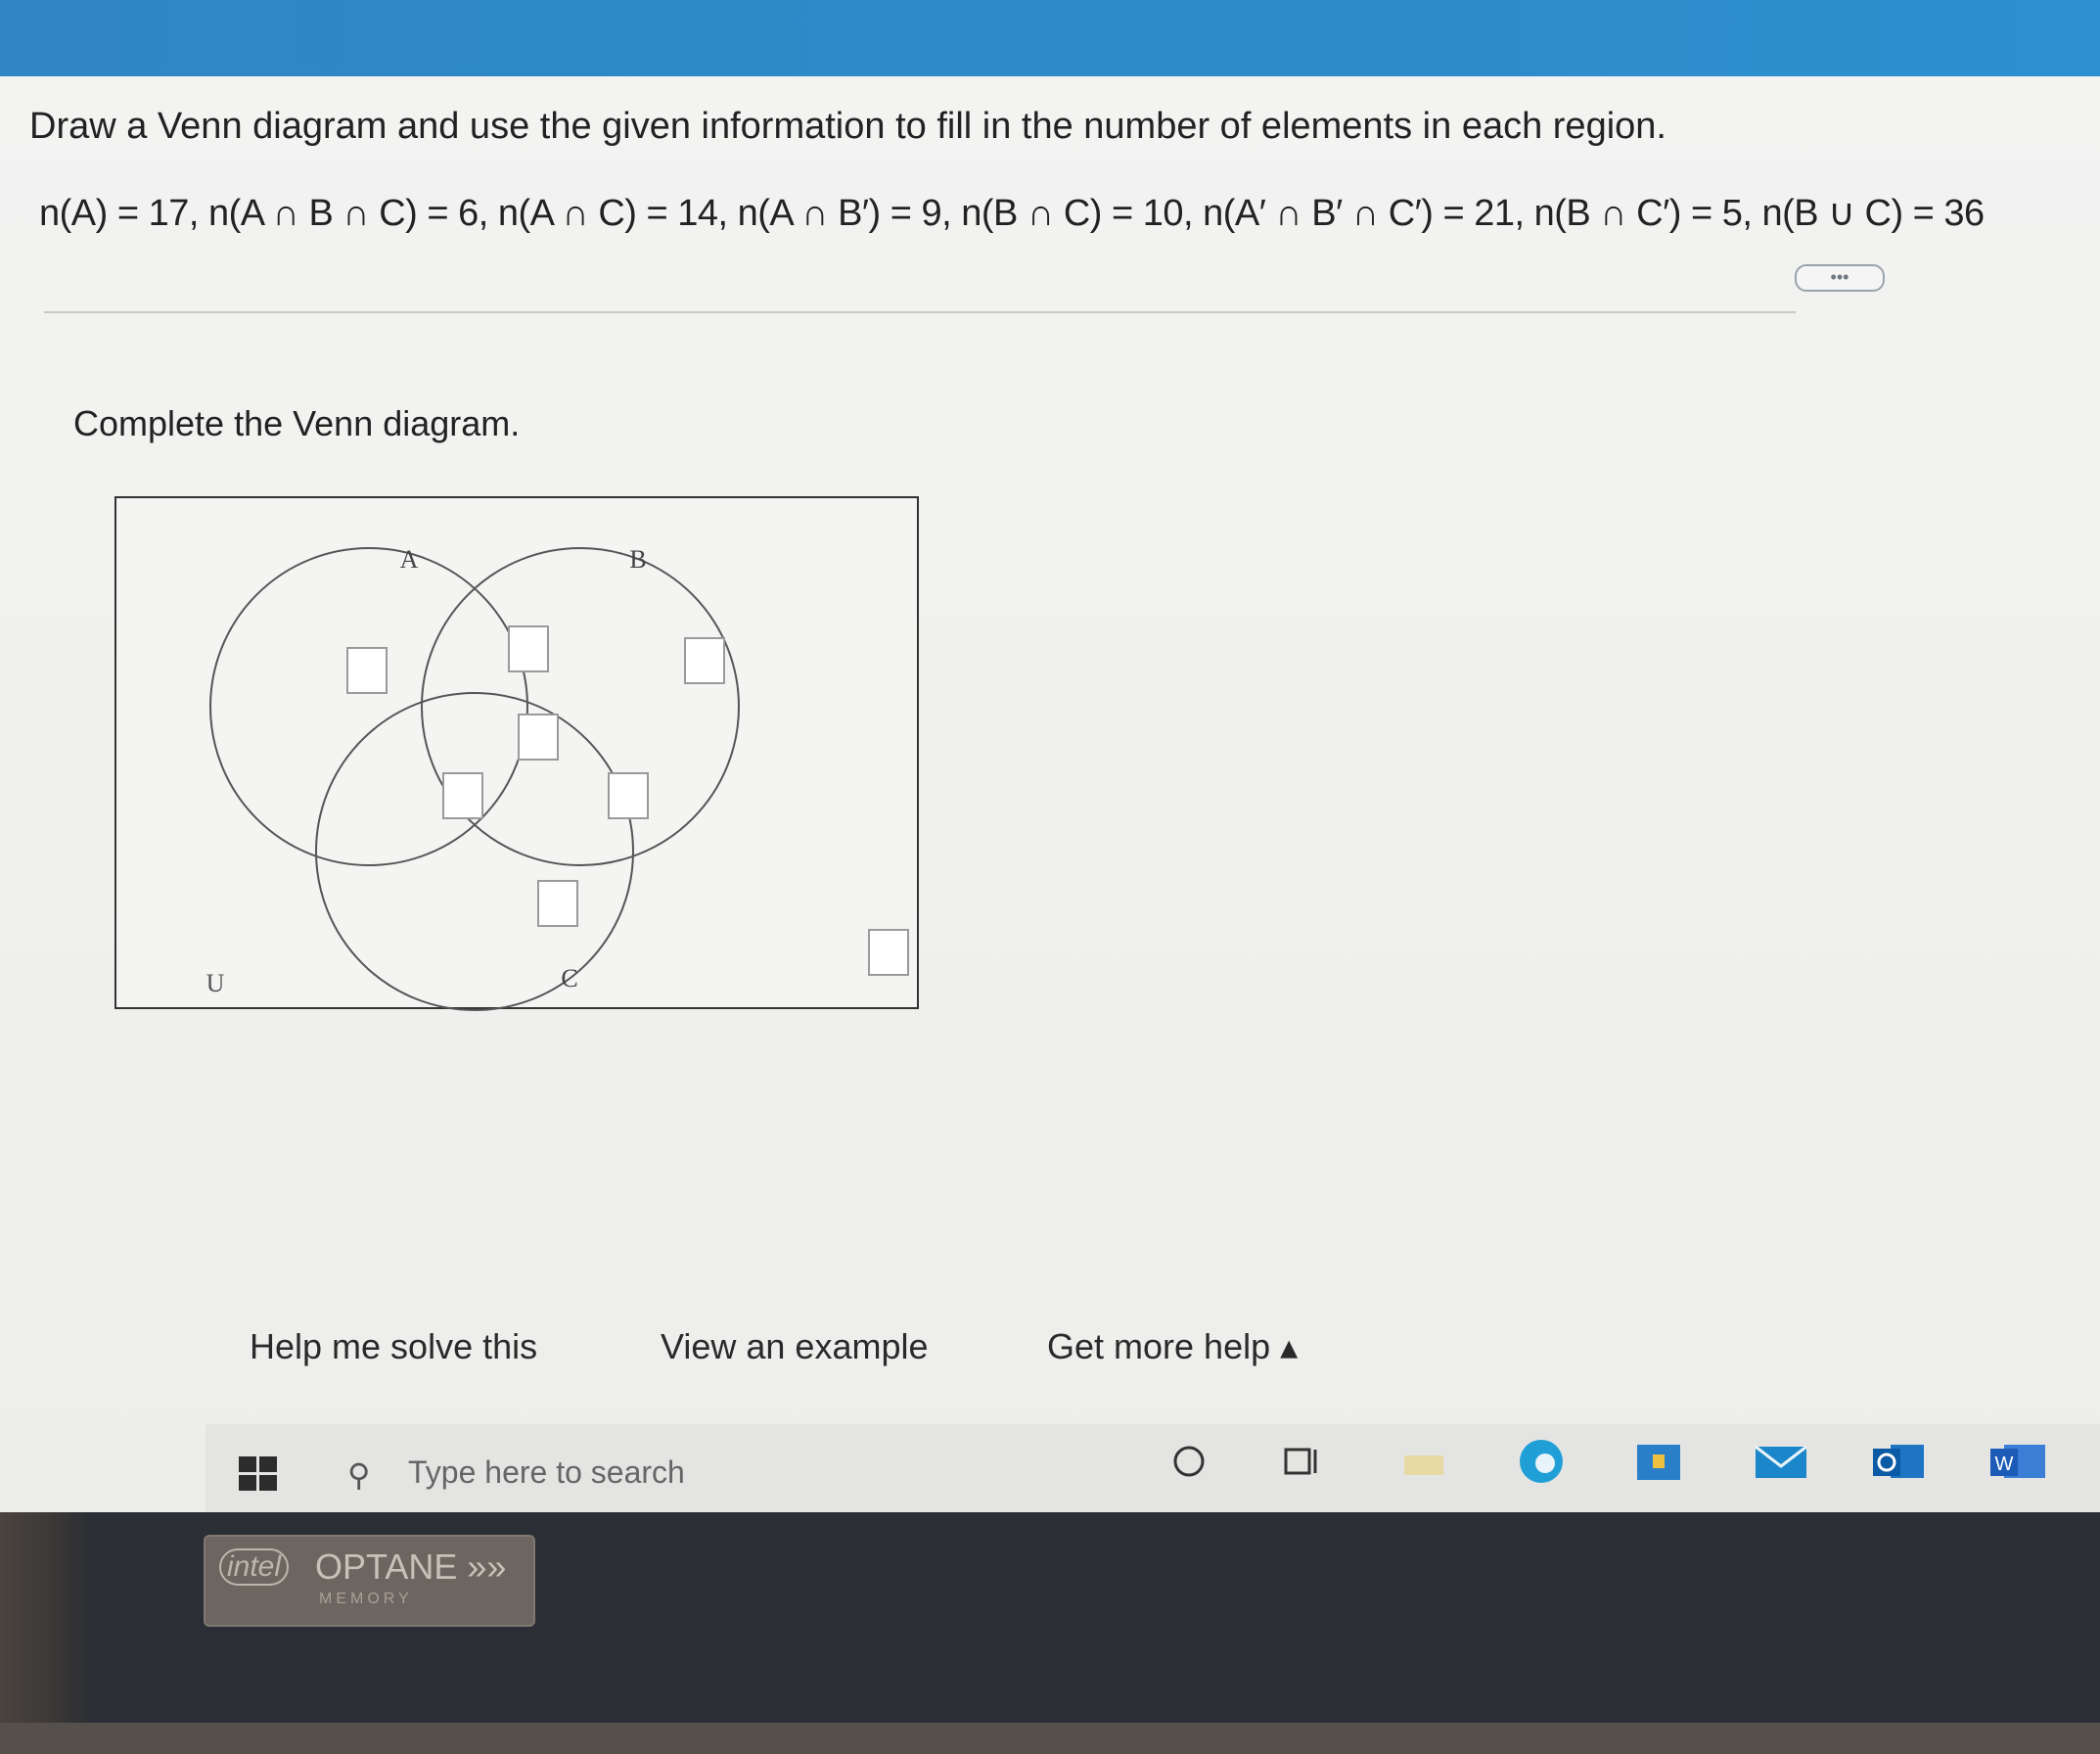 The width and height of the screenshot is (2100, 1754). Describe the element at coordinates (920, 312) in the screenshot. I see `divider` at that location.